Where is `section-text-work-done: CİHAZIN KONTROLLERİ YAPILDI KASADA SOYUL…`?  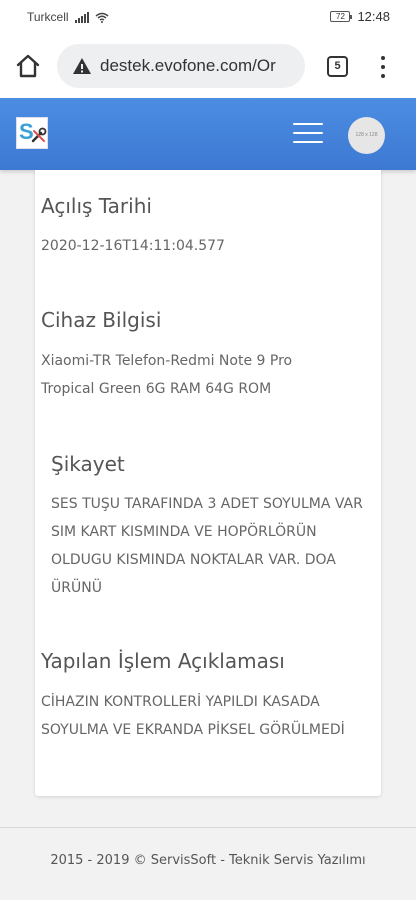 section-text-work-done: CİHAZIN KONTROLLERİ YAPILDI KASADA SOYUL… is located at coordinates (193, 716).